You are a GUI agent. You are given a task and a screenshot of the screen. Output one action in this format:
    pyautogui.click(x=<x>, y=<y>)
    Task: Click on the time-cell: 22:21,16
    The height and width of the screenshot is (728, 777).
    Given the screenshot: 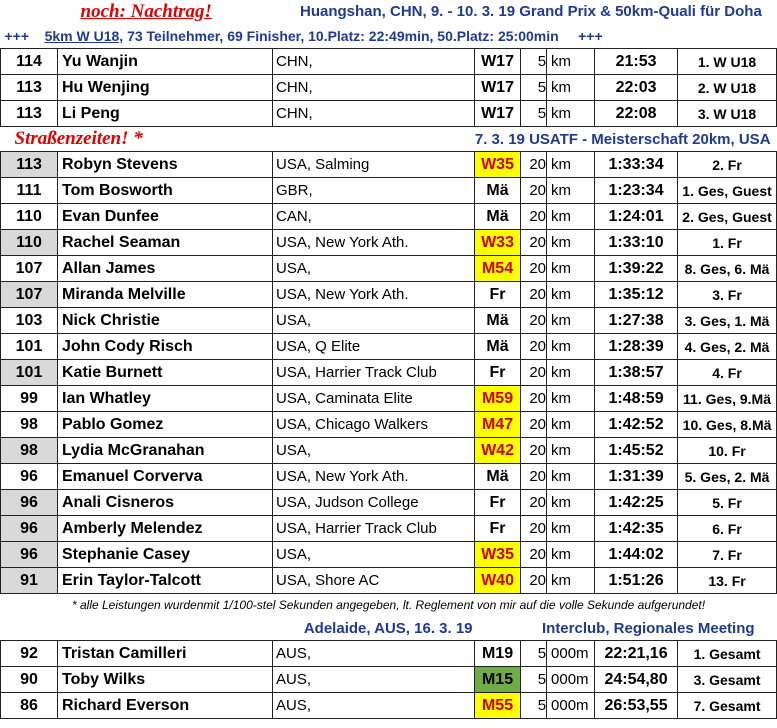 What is the action you would take?
    pyautogui.click(x=636, y=653)
    